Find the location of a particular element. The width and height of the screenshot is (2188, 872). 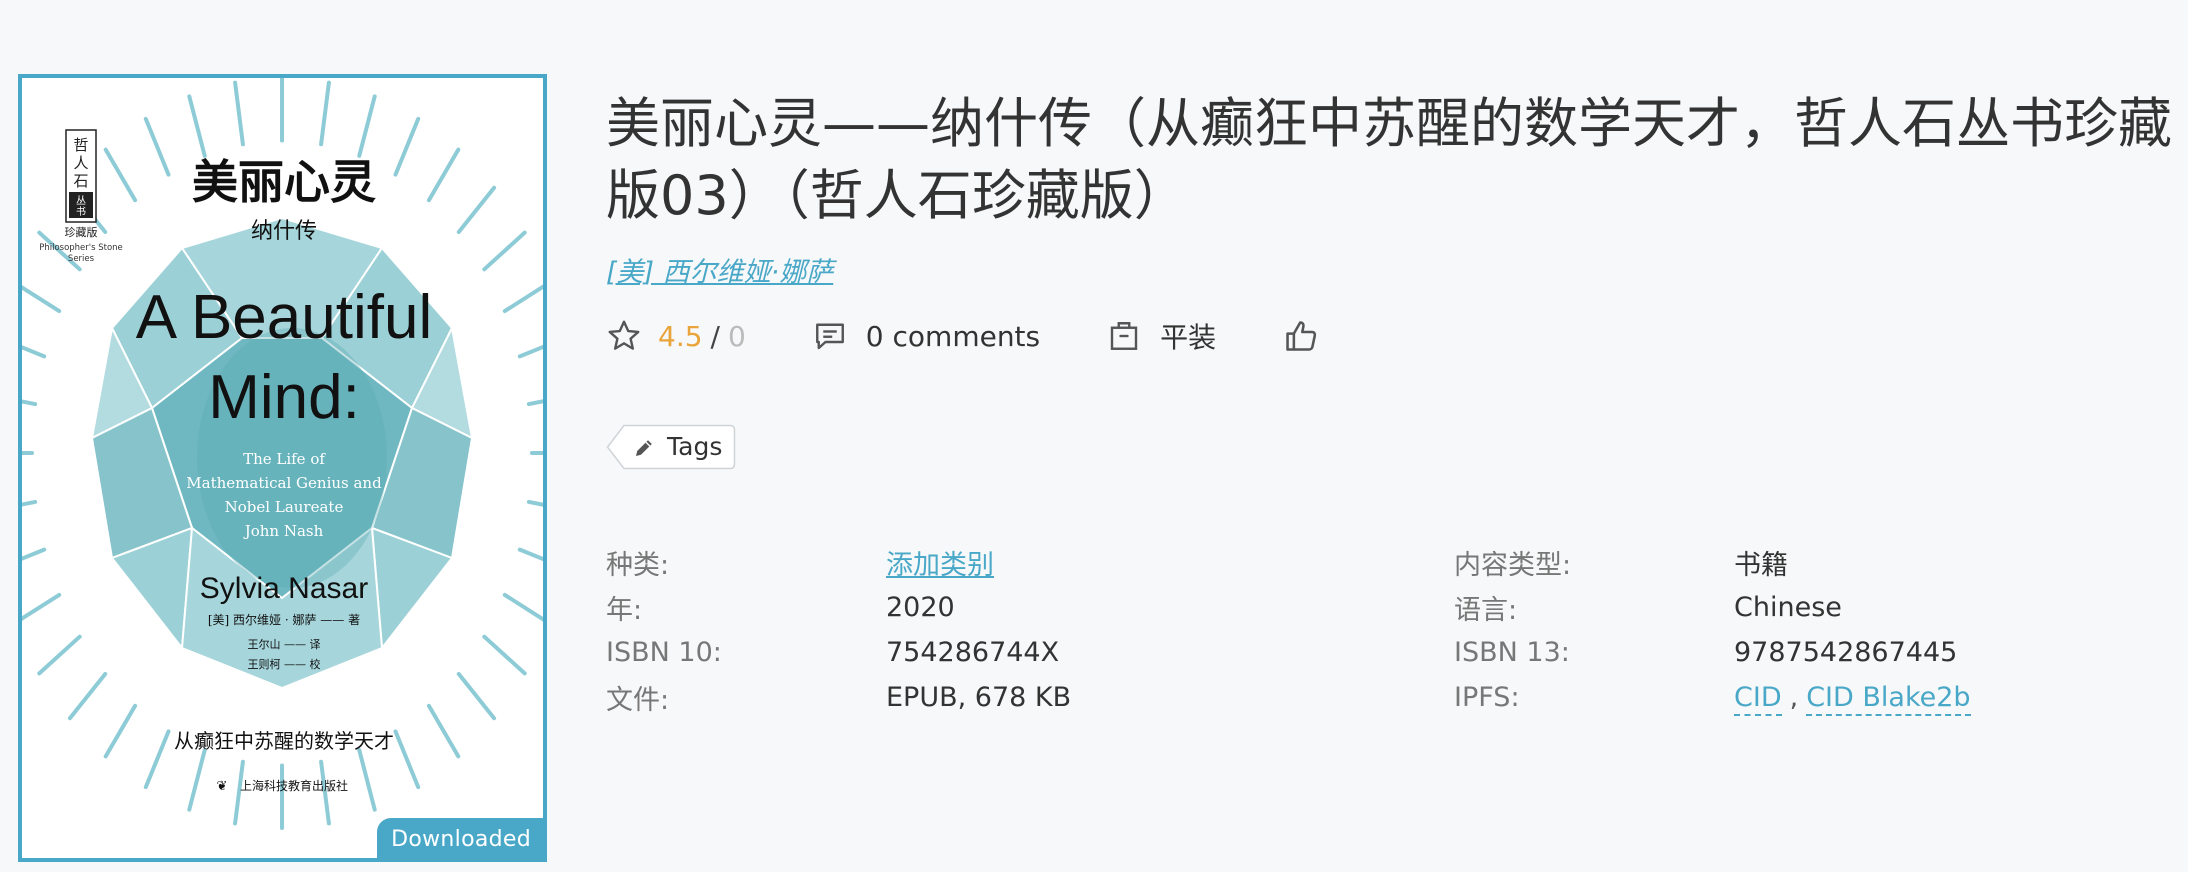

downloaded-badge: Downloaded is located at coordinates (460, 838).